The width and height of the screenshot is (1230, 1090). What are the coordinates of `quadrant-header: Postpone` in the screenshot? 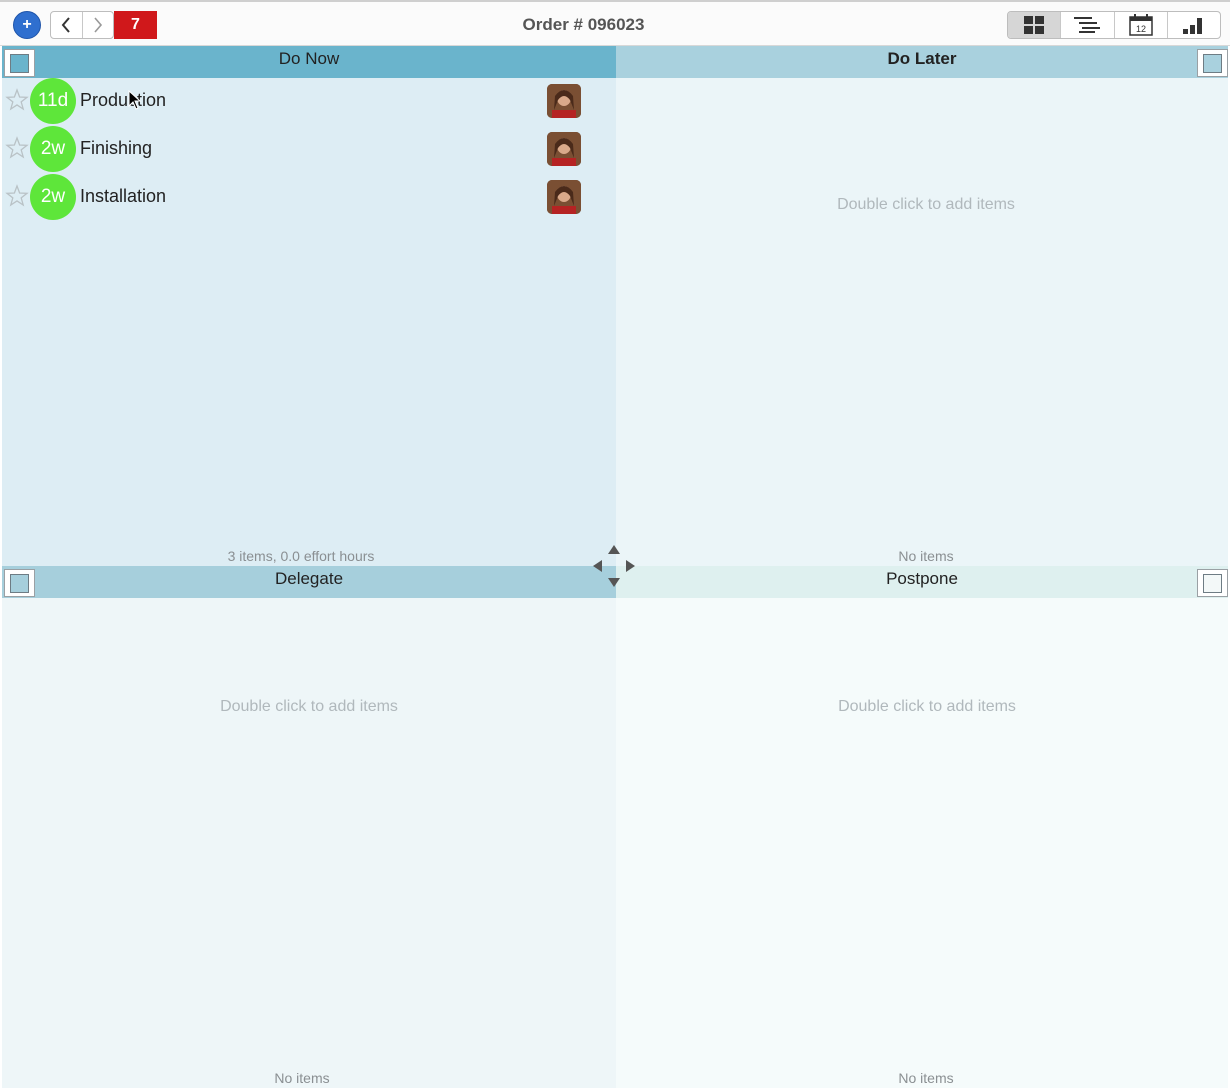 It's located at (922, 582).